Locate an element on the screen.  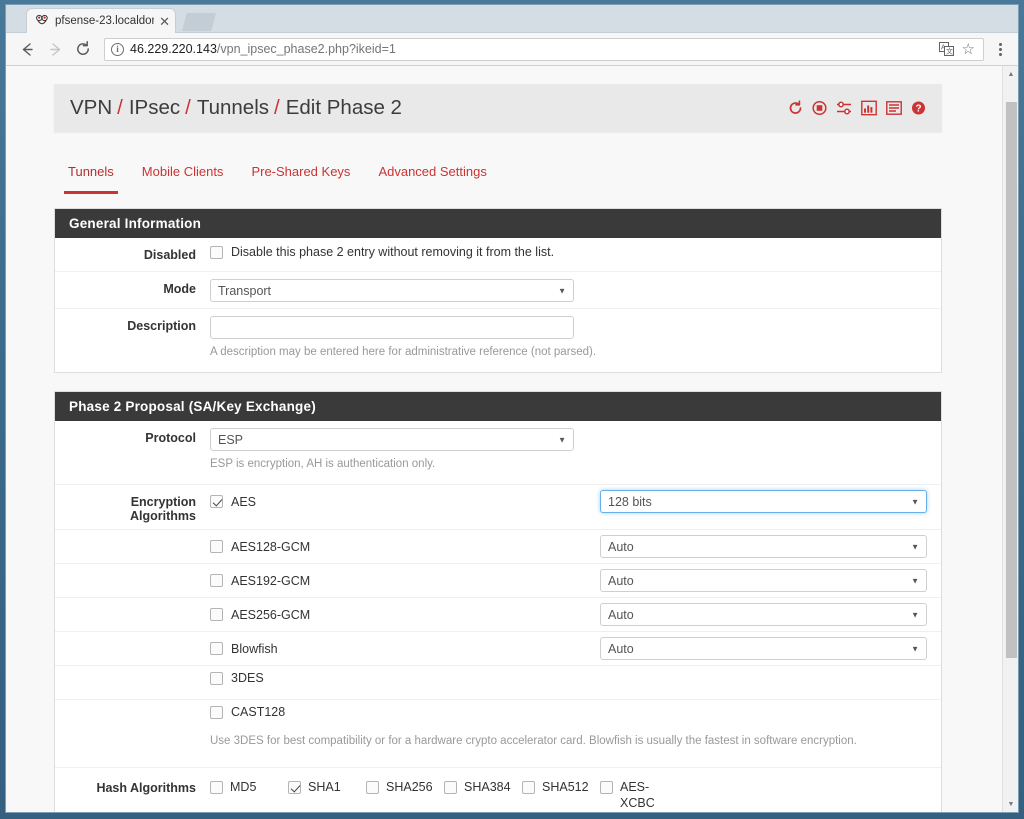
back-button is located at coordinates (27, 49).